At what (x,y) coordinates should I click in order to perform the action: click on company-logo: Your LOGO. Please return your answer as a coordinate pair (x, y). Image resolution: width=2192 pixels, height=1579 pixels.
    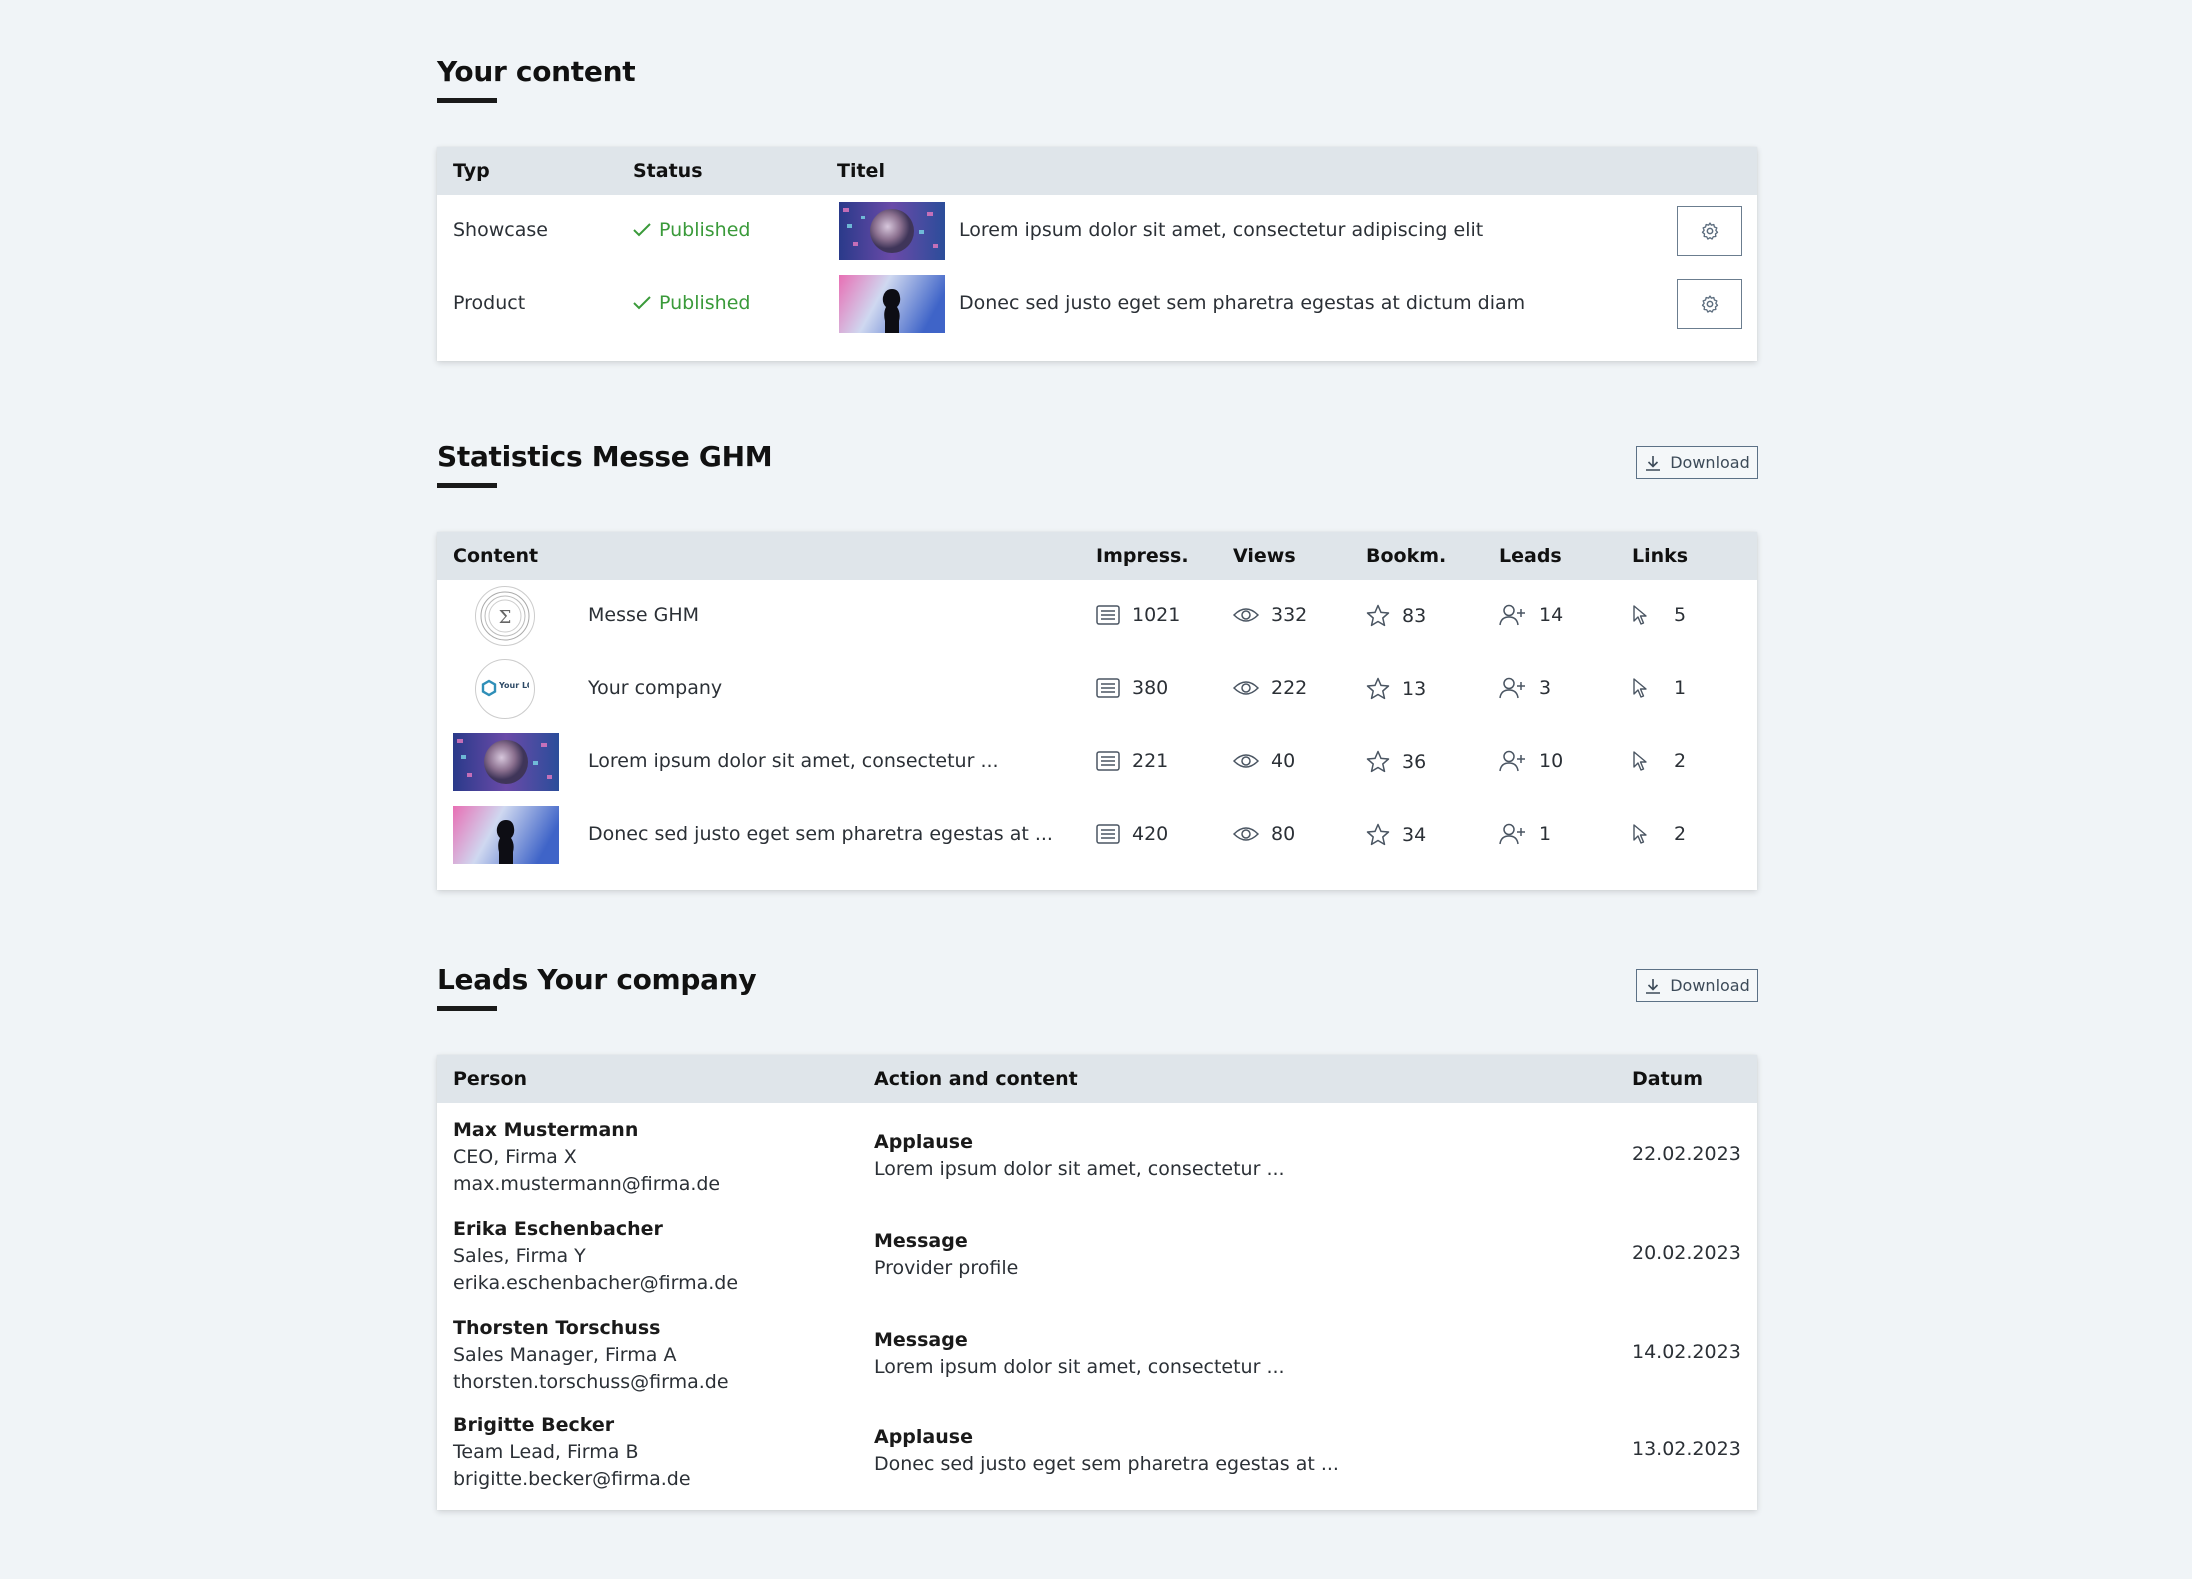
    Looking at the image, I should click on (505, 689).